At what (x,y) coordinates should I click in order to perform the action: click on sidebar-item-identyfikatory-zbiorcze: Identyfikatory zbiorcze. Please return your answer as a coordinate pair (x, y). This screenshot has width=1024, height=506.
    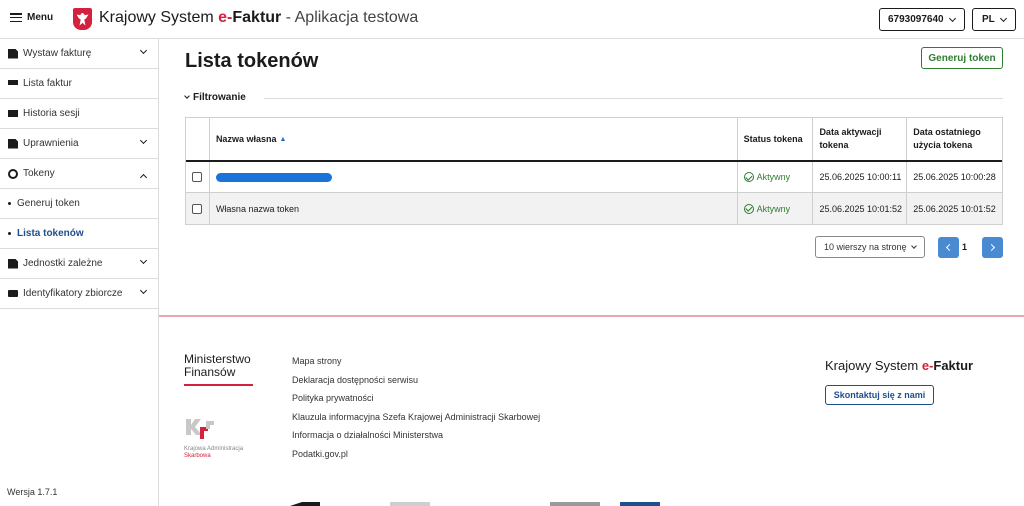
    Looking at the image, I should click on (79, 294).